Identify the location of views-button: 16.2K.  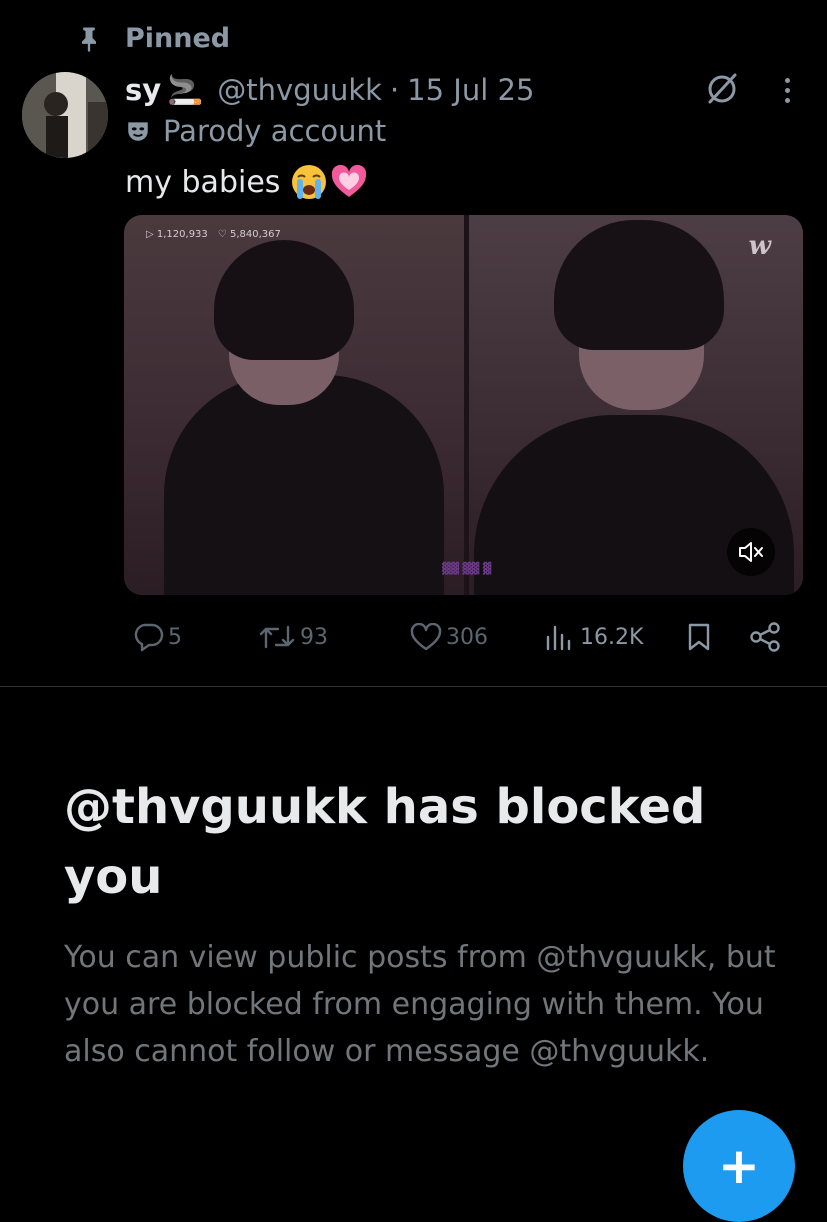
(593, 637).